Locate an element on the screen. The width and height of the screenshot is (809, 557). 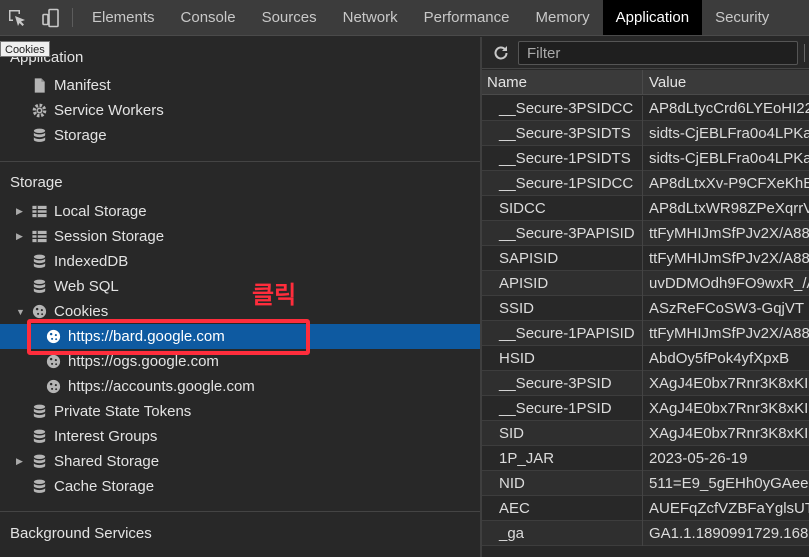
cookie-value-cell: AbdOy5fPok4yfXpxB is located at coordinates (719, 358).